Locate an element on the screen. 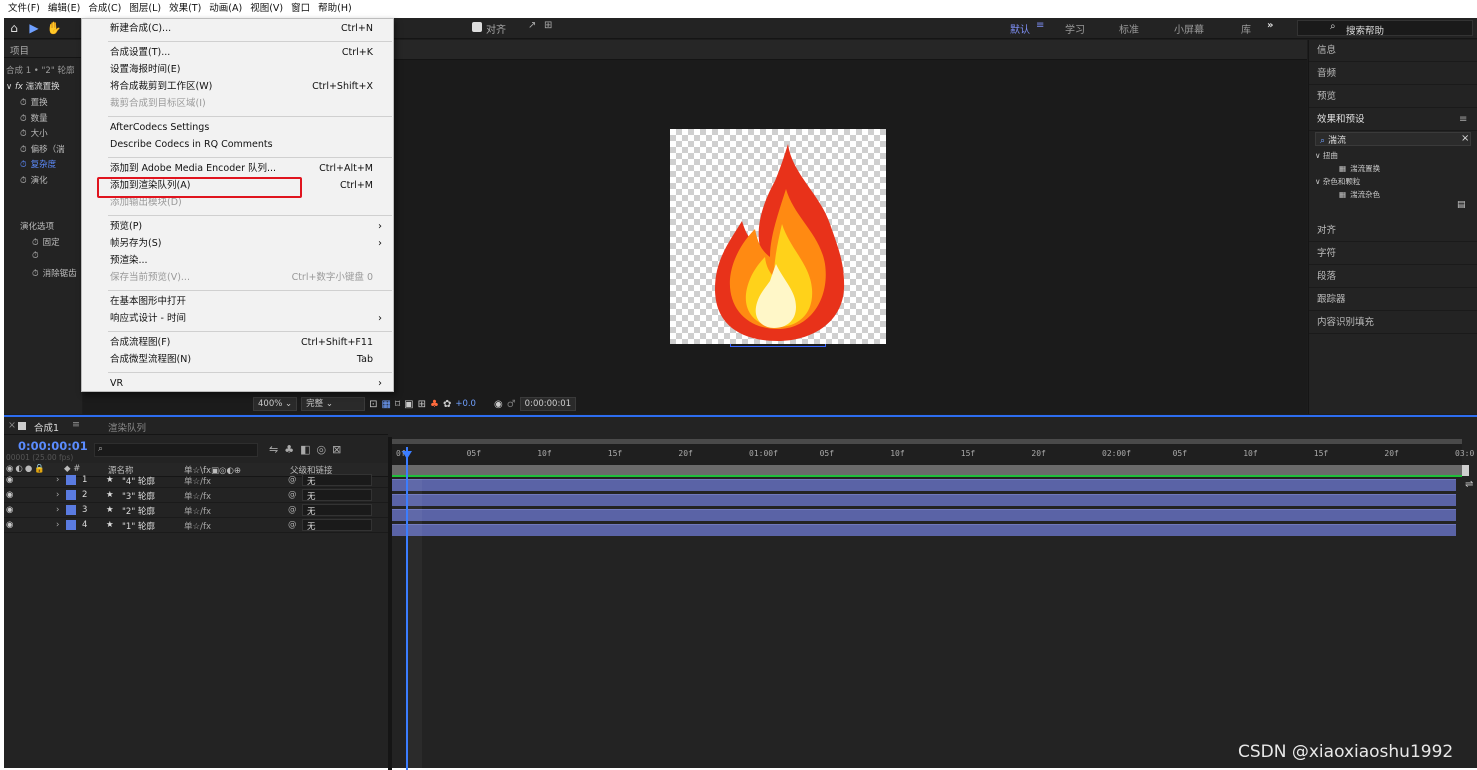  layer-row: ◉ › 3 ★ "2" 轮廓 单☆/fx @ 无 is located at coordinates (196, 510).